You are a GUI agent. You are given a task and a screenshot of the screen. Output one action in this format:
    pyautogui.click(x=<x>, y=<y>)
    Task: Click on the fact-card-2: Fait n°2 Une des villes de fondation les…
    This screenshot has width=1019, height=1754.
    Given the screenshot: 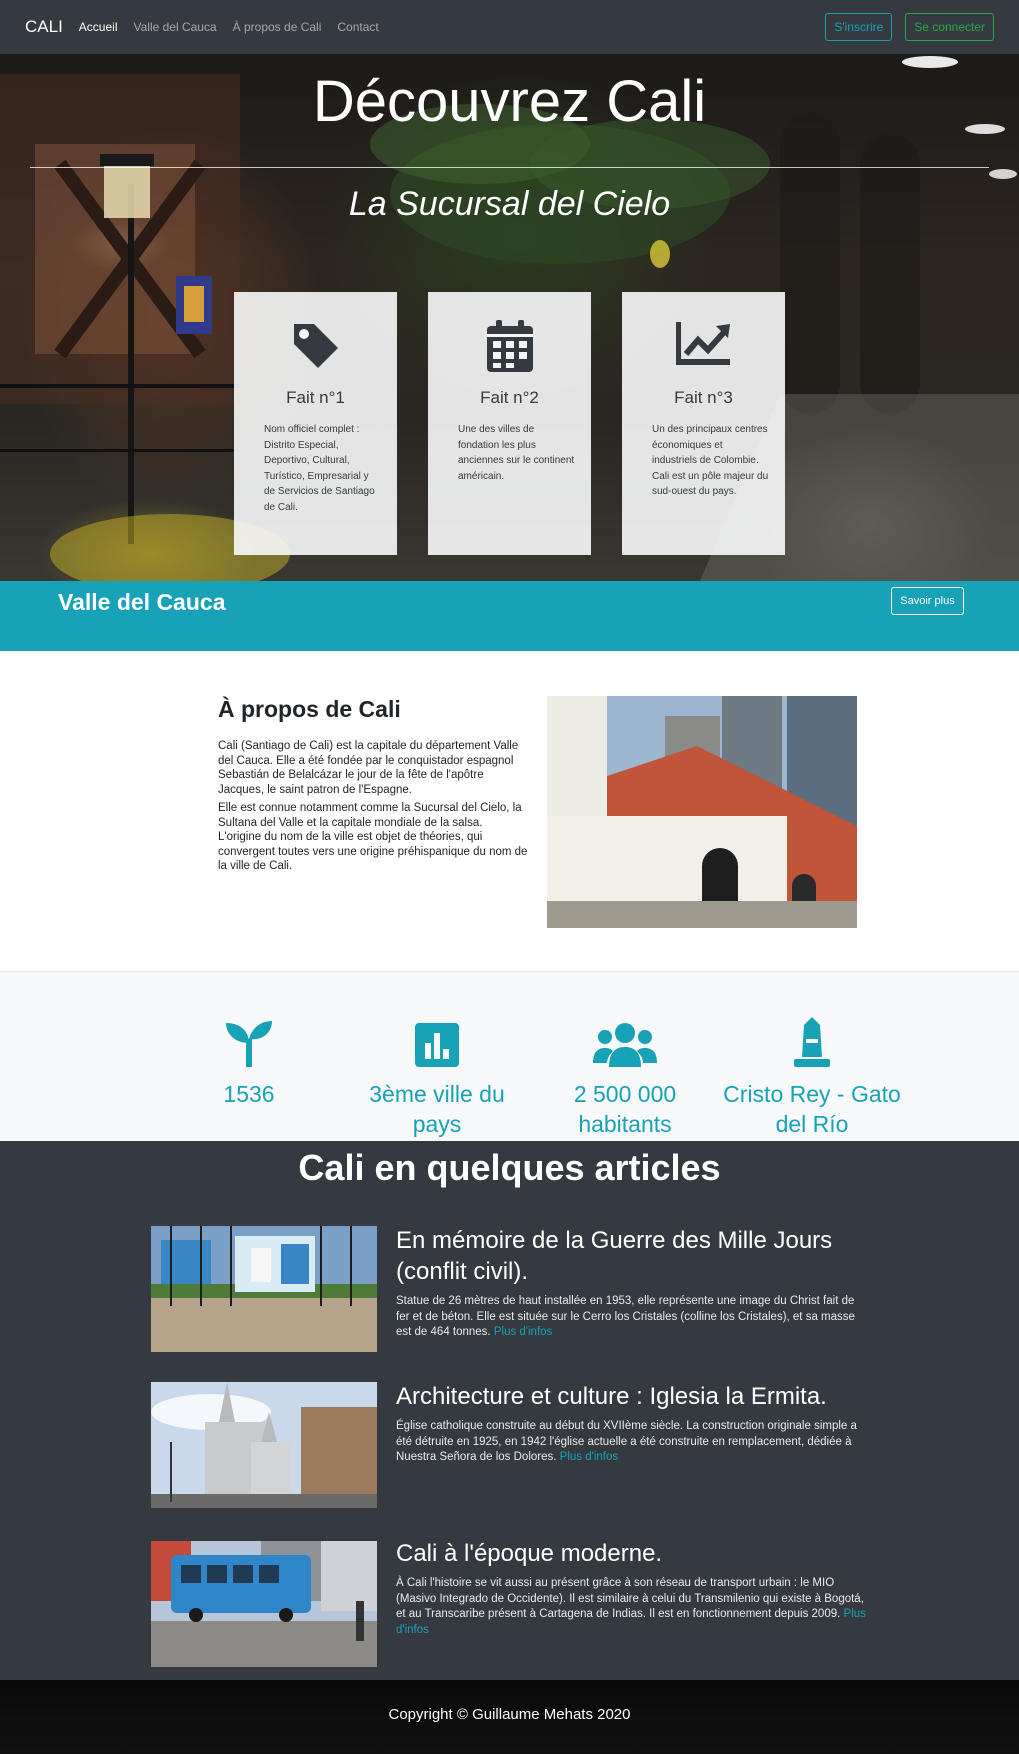 What is the action you would take?
    pyautogui.click(x=509, y=423)
    